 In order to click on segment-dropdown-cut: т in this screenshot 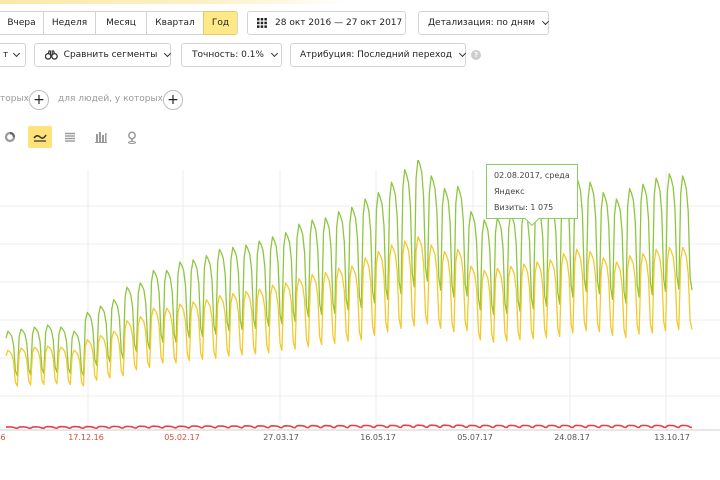, I will do `click(13, 55)`.